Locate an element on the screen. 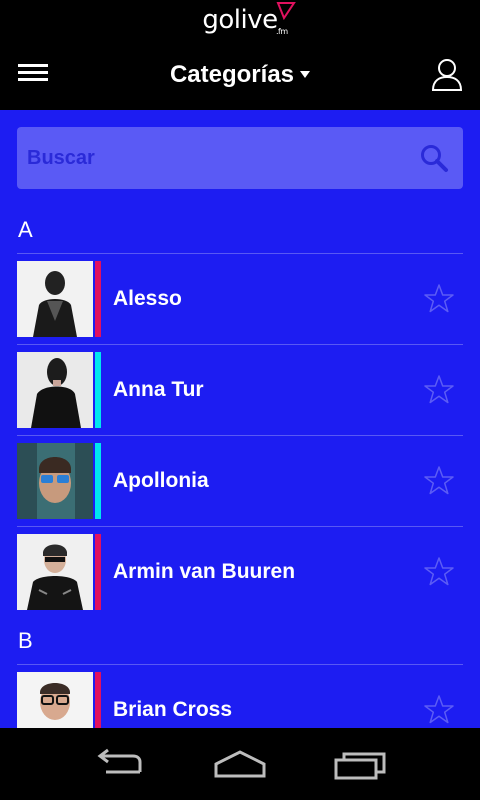 Image resolution: width=480 pixels, height=800 pixels. system-nav-bar is located at coordinates (240, 764).